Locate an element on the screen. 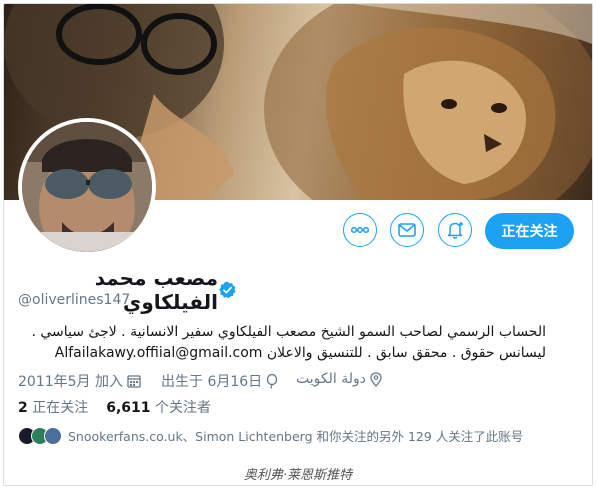 The height and width of the screenshot is (490, 596). joined-date: 2011年5月 加入 is located at coordinates (79, 381).